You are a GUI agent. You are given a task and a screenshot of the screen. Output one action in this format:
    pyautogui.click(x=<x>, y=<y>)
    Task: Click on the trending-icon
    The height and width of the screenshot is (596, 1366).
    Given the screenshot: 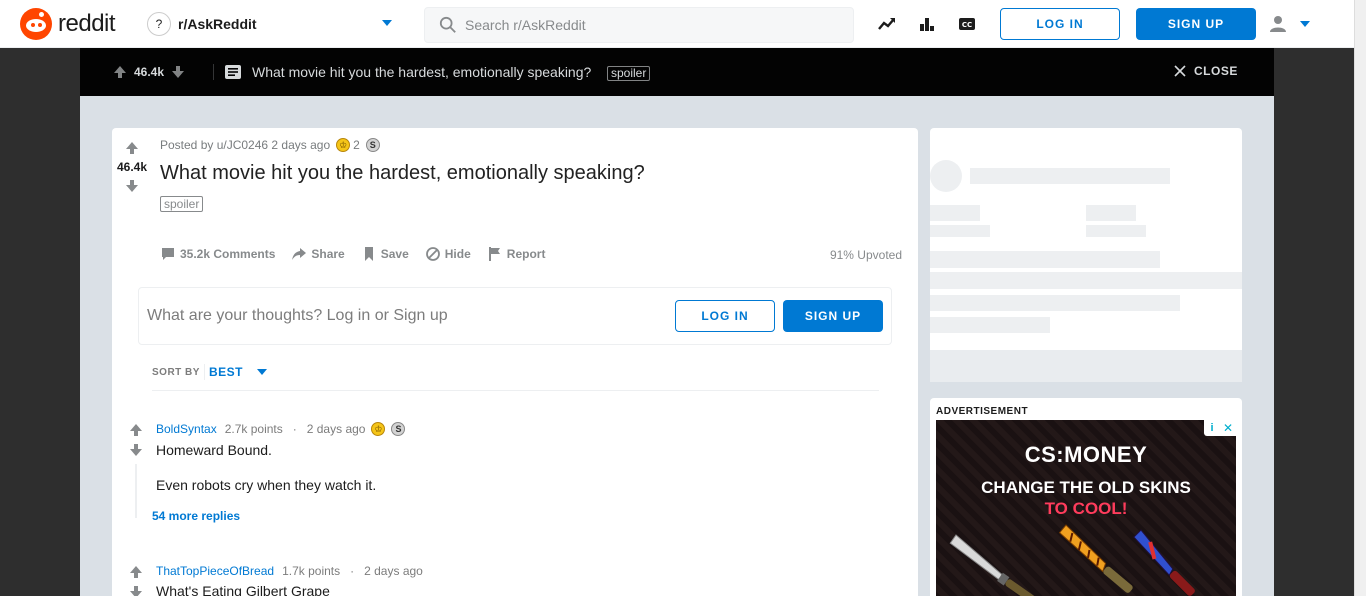 What is the action you would take?
    pyautogui.click(x=887, y=24)
    